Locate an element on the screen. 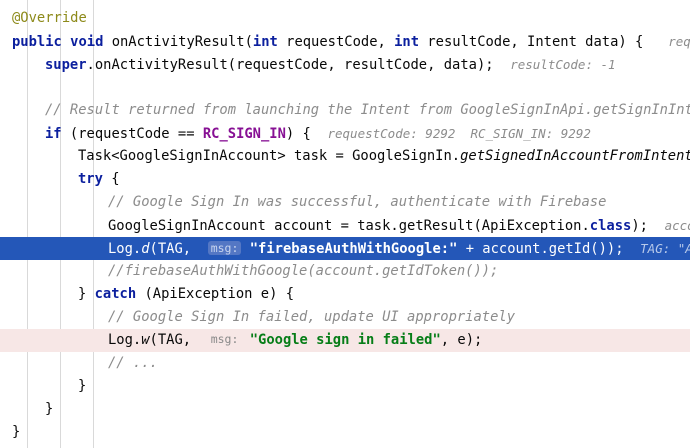 The width and height of the screenshot is (690, 448). debug-inline-value: requestCode: 9292 is located at coordinates (679, 41).